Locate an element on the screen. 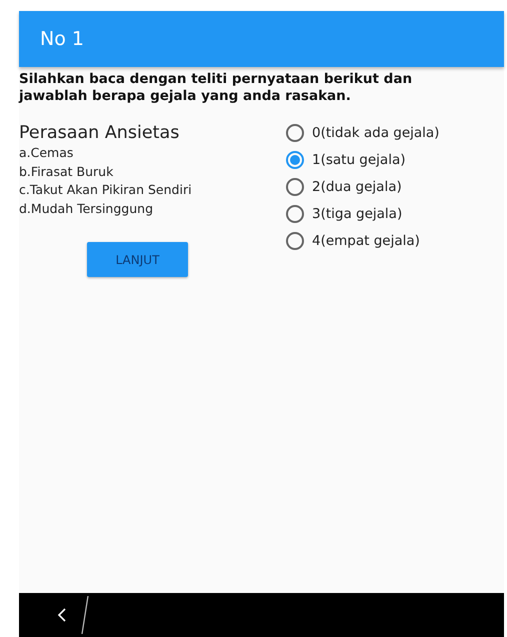 The image size is (507, 637). answer-option: 1(satu gejala) is located at coordinates (363, 160).